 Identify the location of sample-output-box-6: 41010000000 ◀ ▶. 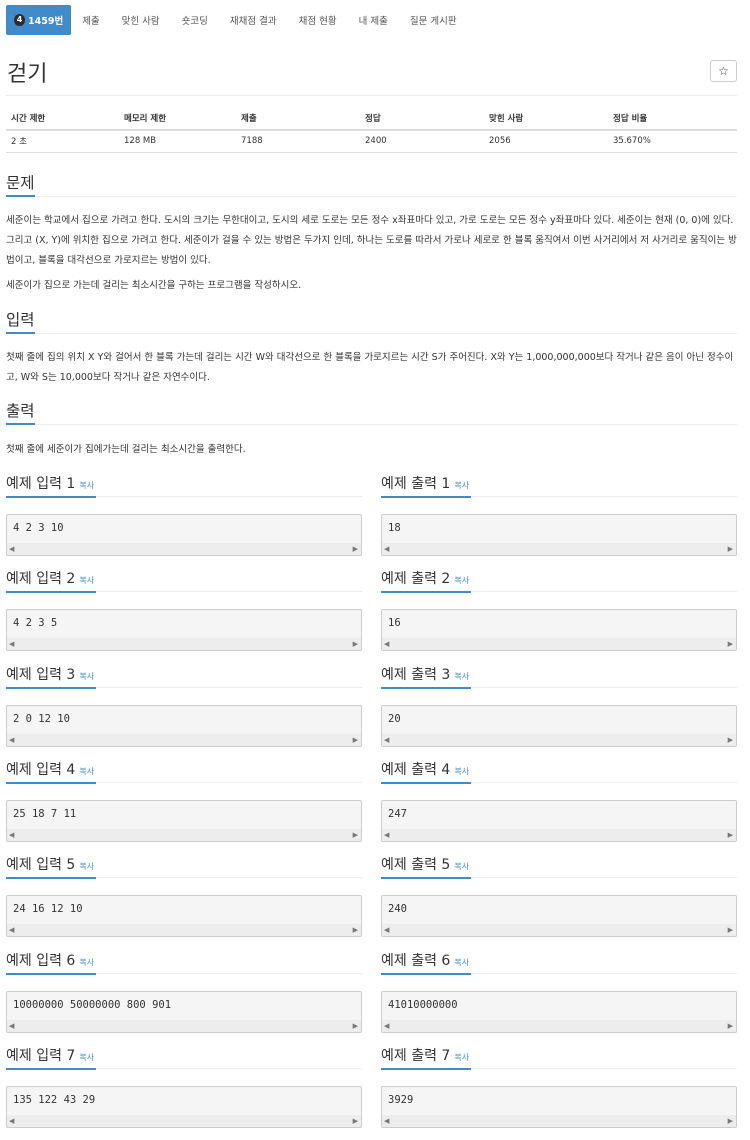
(559, 1012).